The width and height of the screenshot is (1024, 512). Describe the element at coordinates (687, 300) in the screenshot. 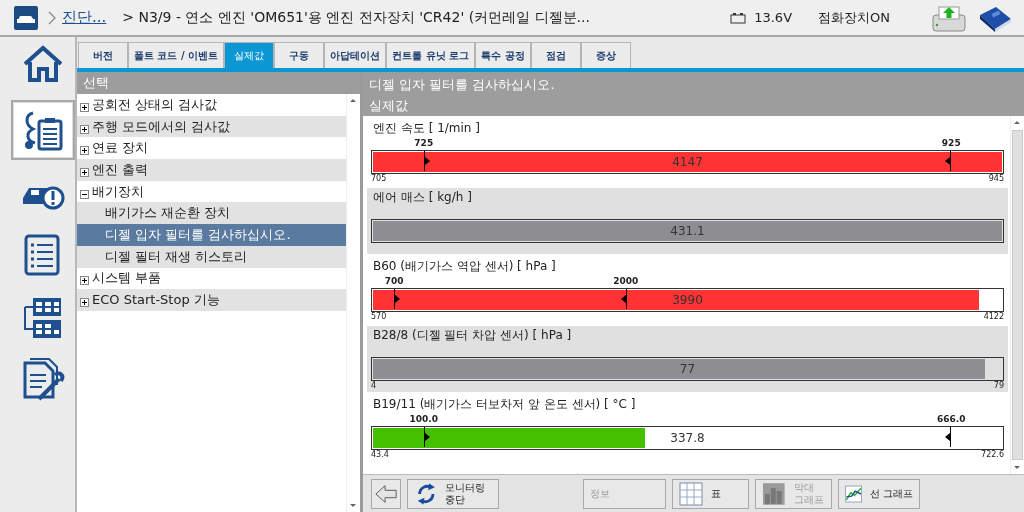

I see `meter-value: 3990` at that location.